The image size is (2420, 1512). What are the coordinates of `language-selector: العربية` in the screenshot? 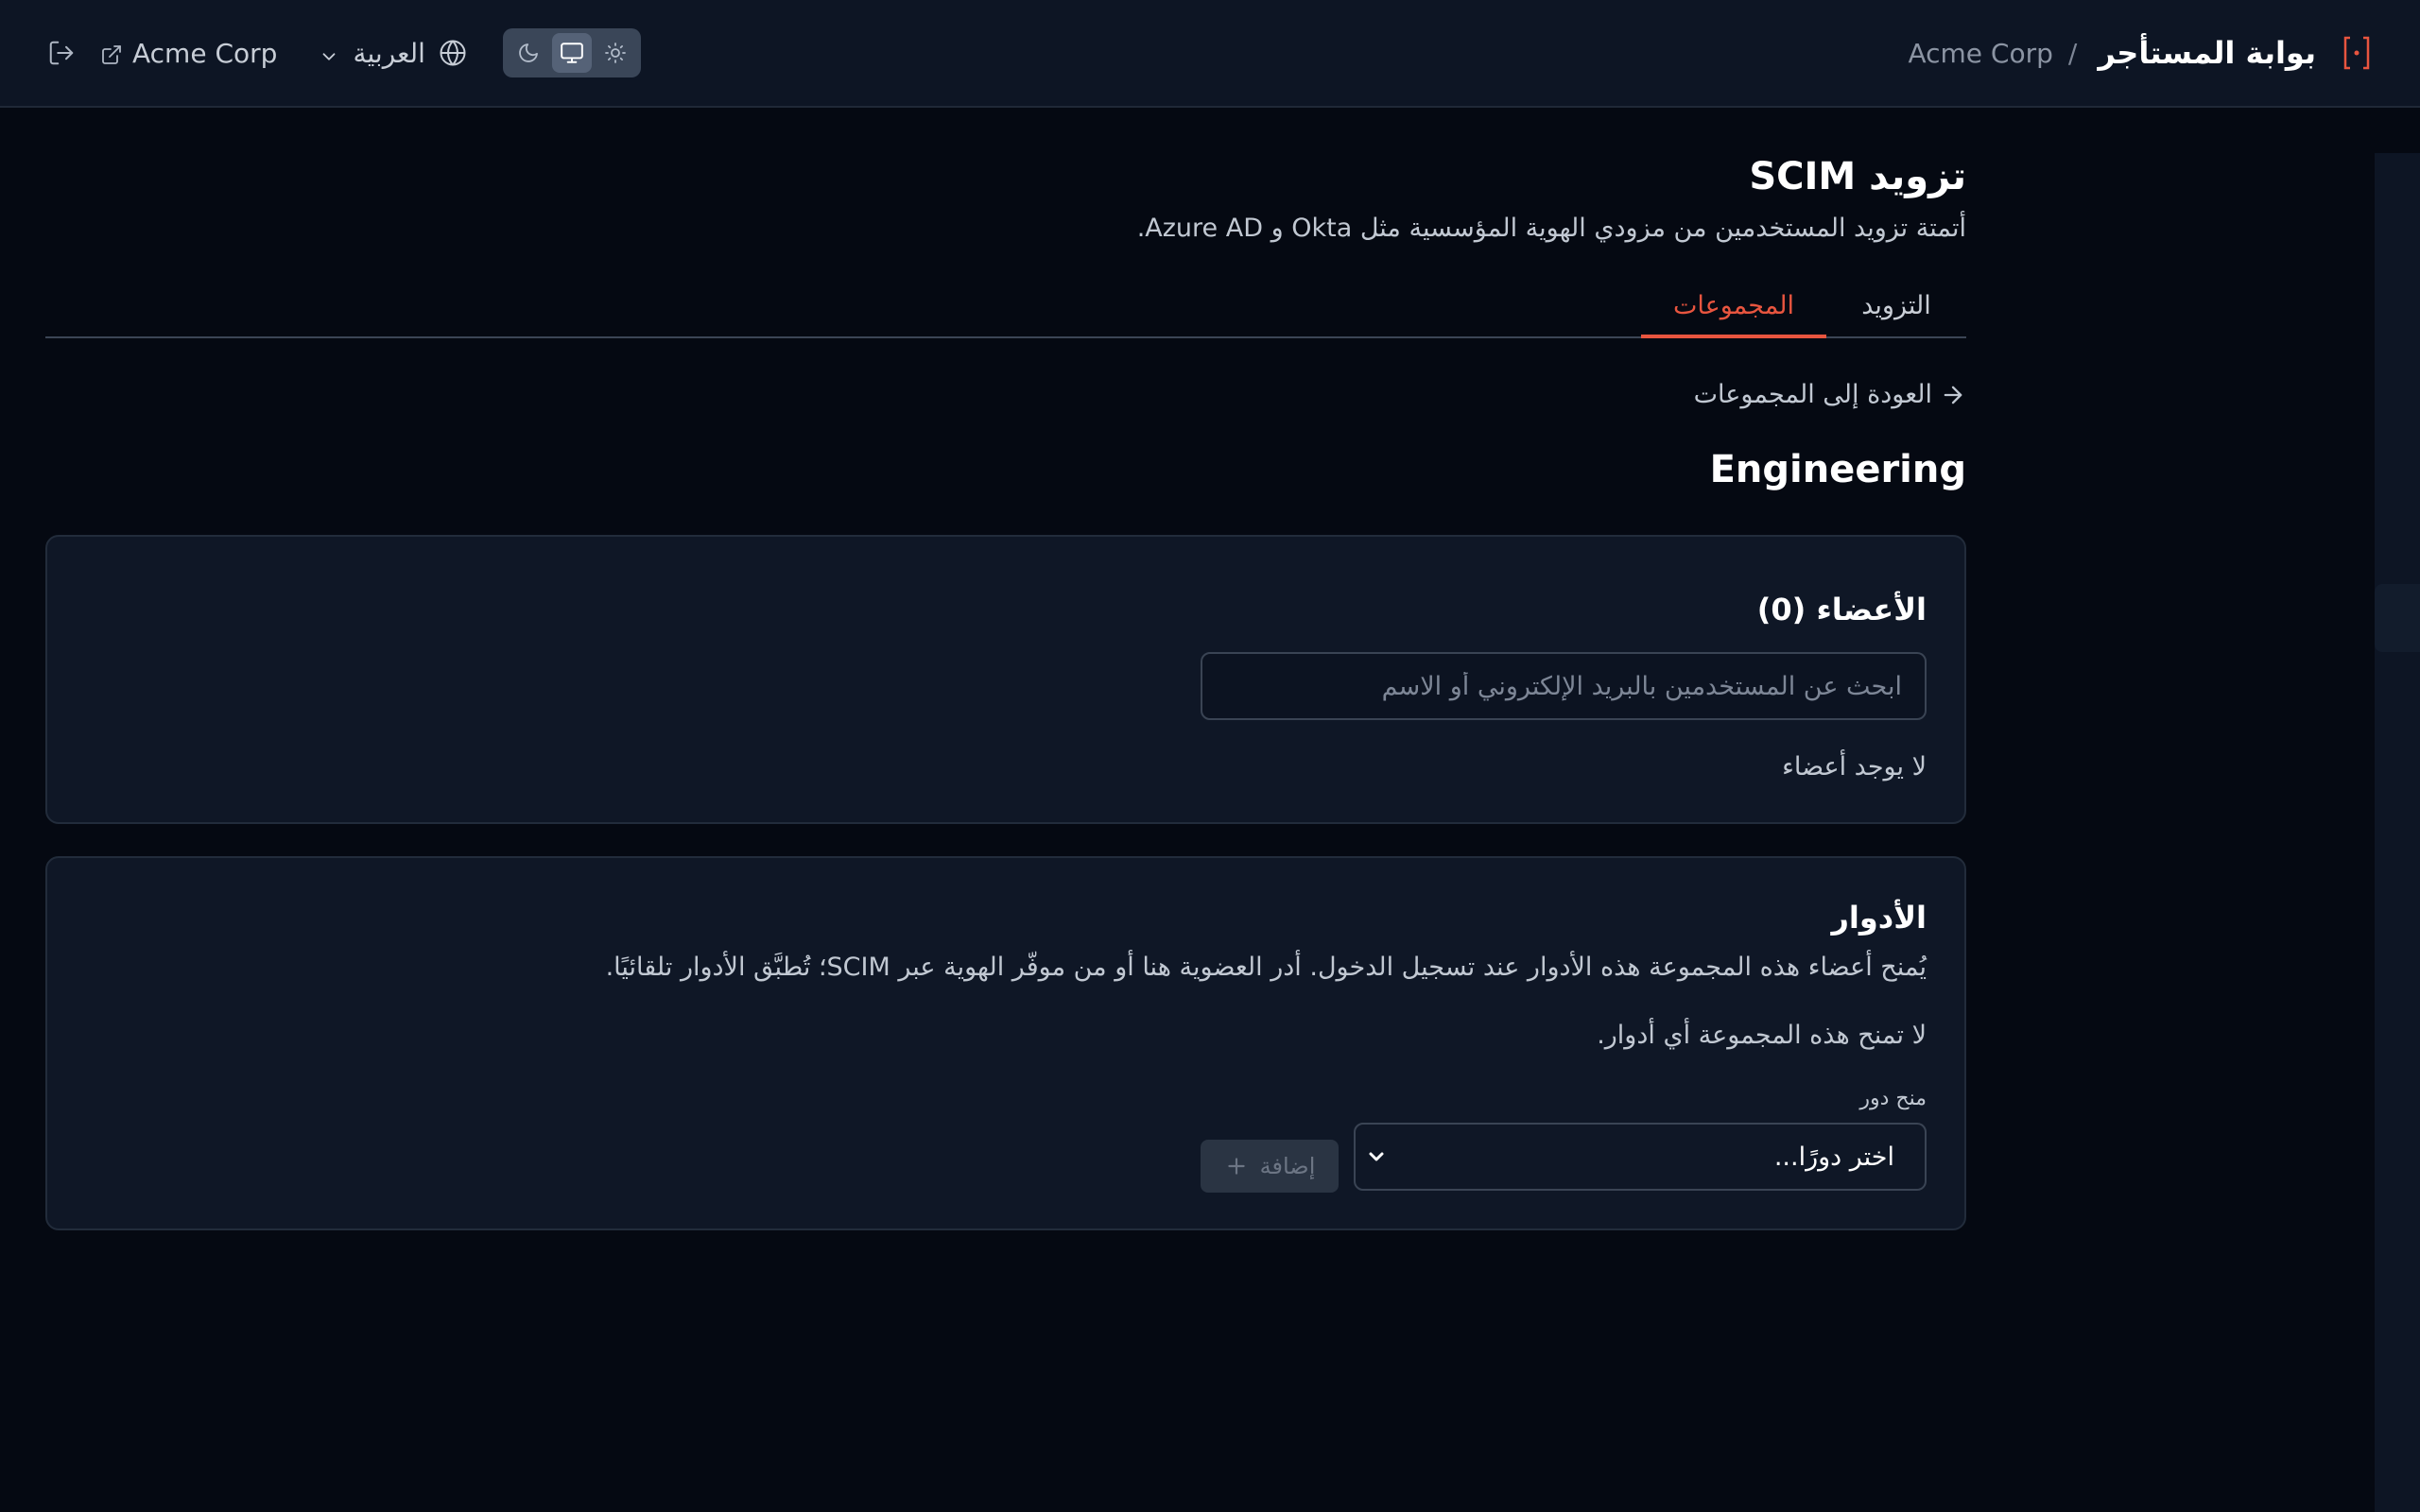 It's located at (393, 53).